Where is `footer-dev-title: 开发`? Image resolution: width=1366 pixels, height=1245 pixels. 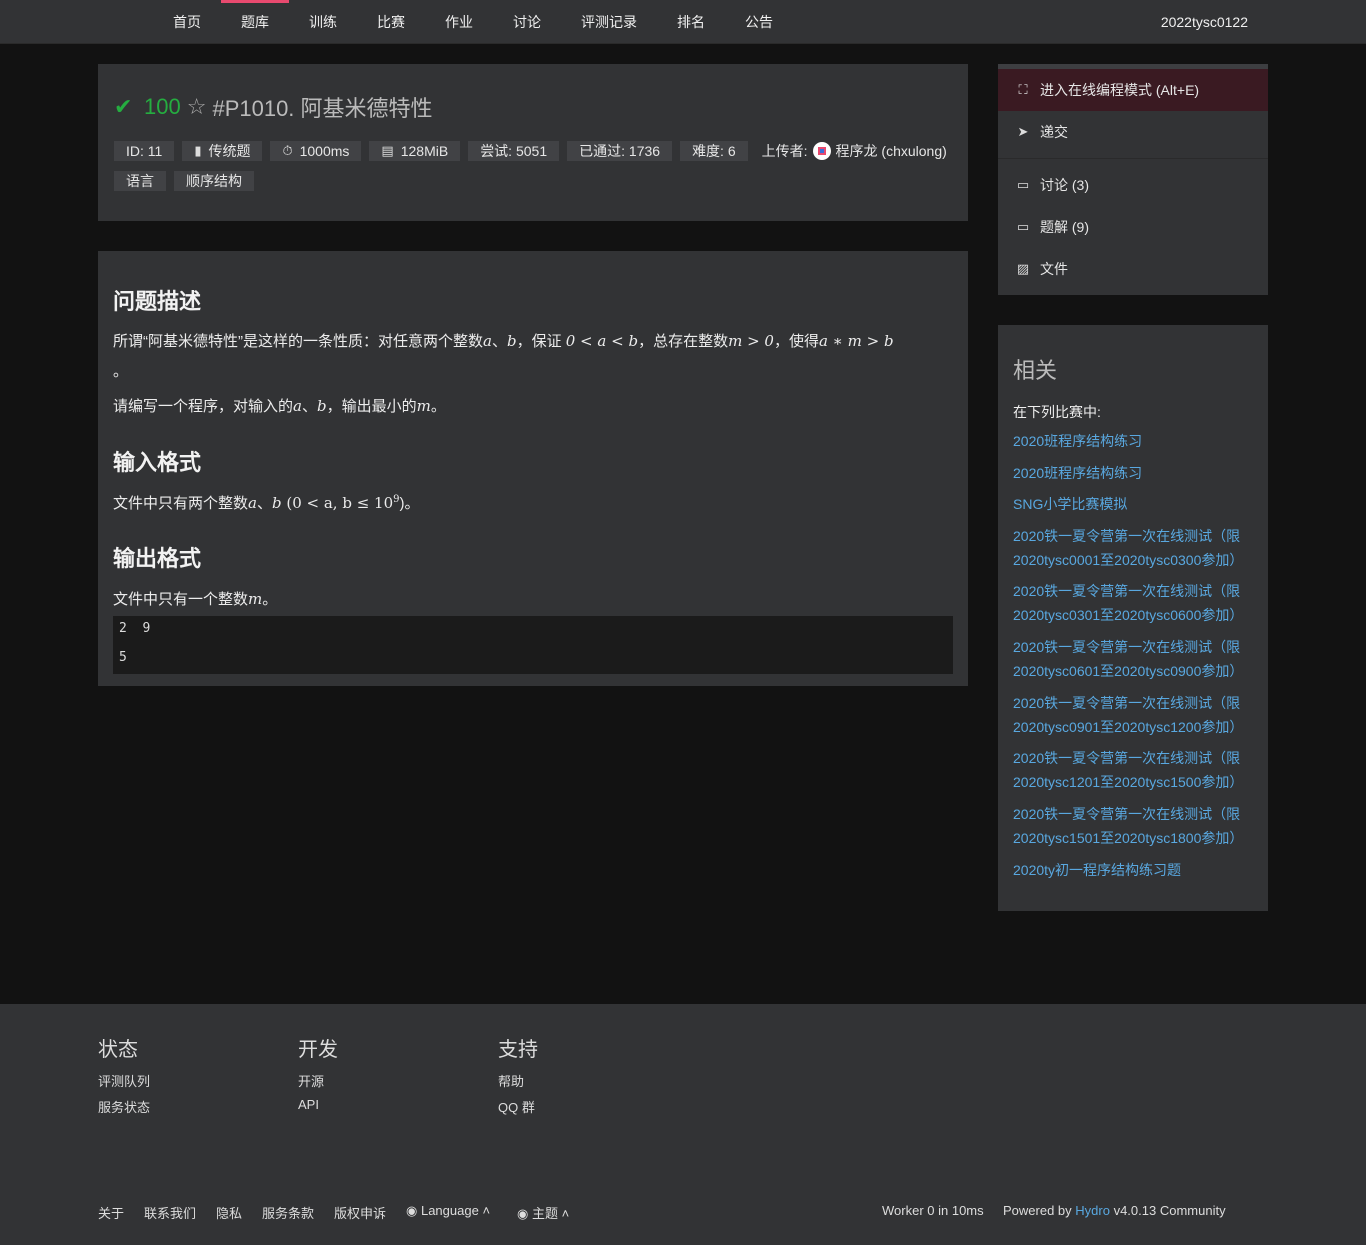 footer-dev-title: 开发 is located at coordinates (318, 1050).